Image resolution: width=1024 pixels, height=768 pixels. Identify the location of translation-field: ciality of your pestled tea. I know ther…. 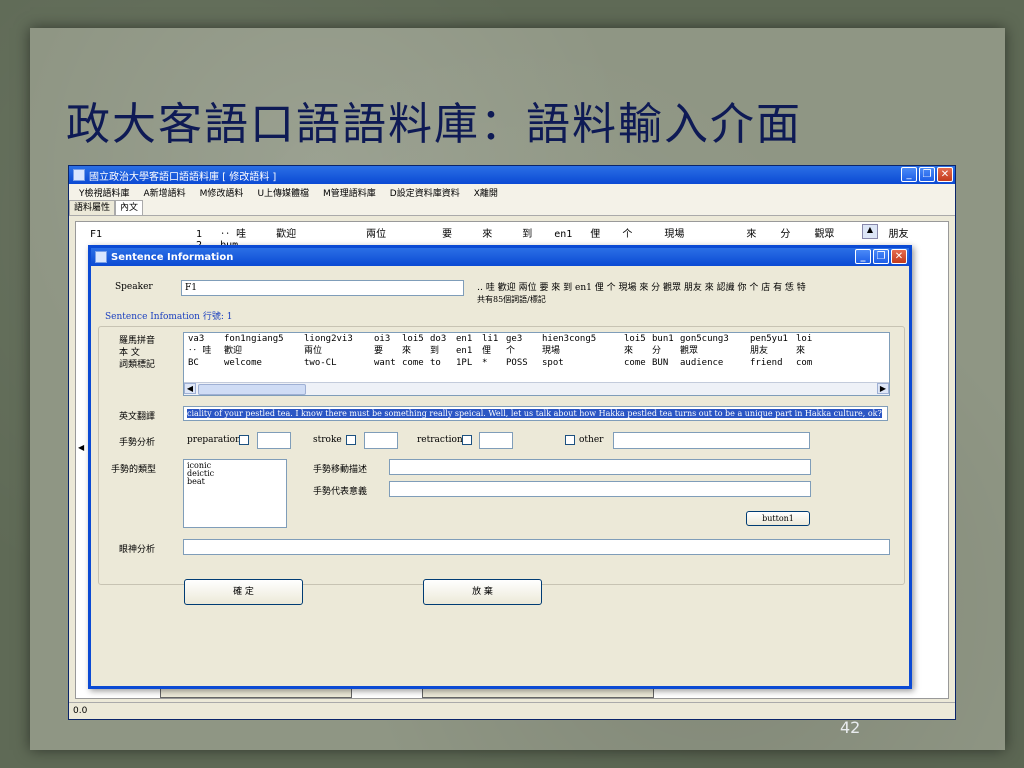
(535, 413).